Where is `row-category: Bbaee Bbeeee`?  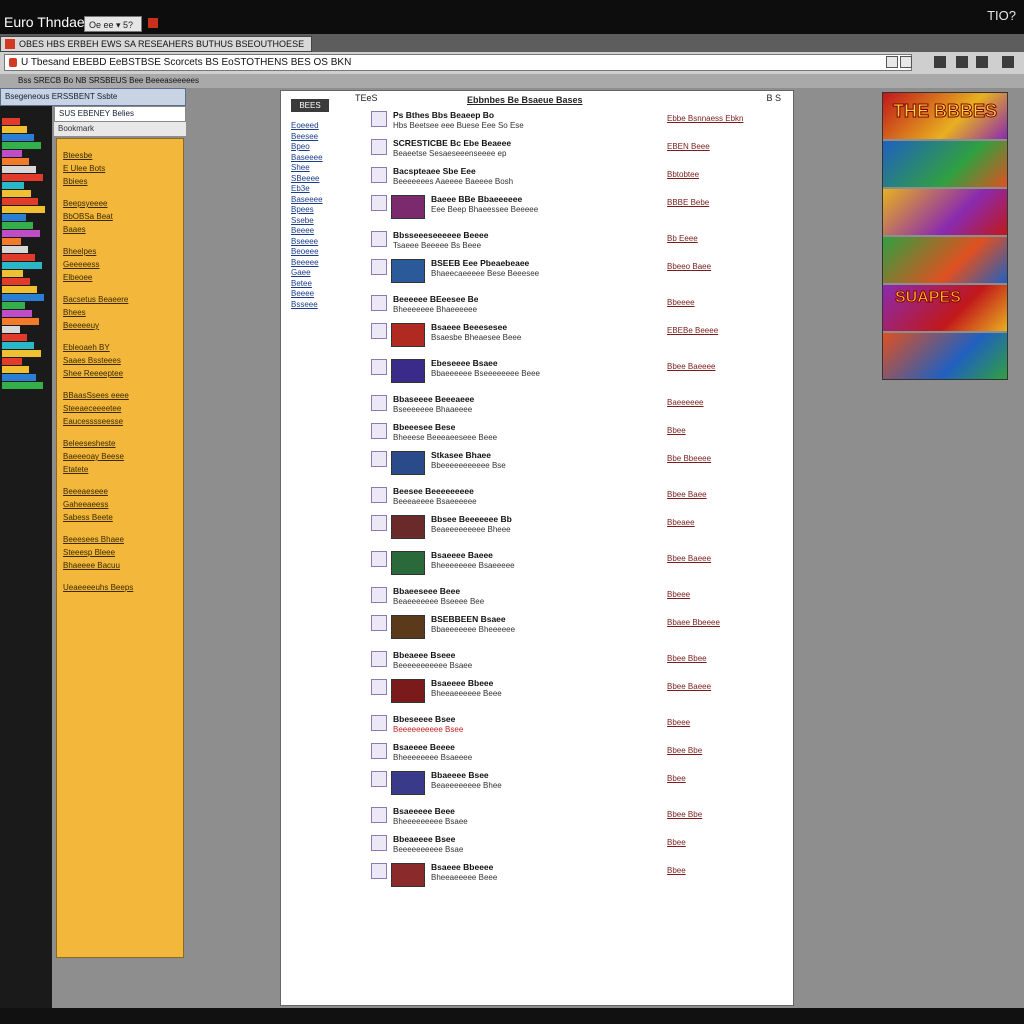
row-category: Bbaee Bbeeee is located at coordinates (693, 622).